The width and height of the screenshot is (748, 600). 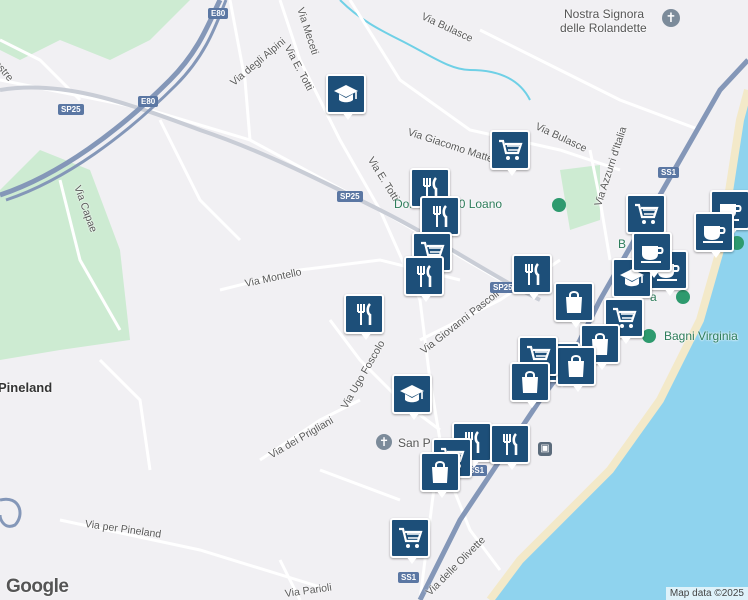 I want to click on map-attribution: Map data ©2025, so click(x=706, y=593).